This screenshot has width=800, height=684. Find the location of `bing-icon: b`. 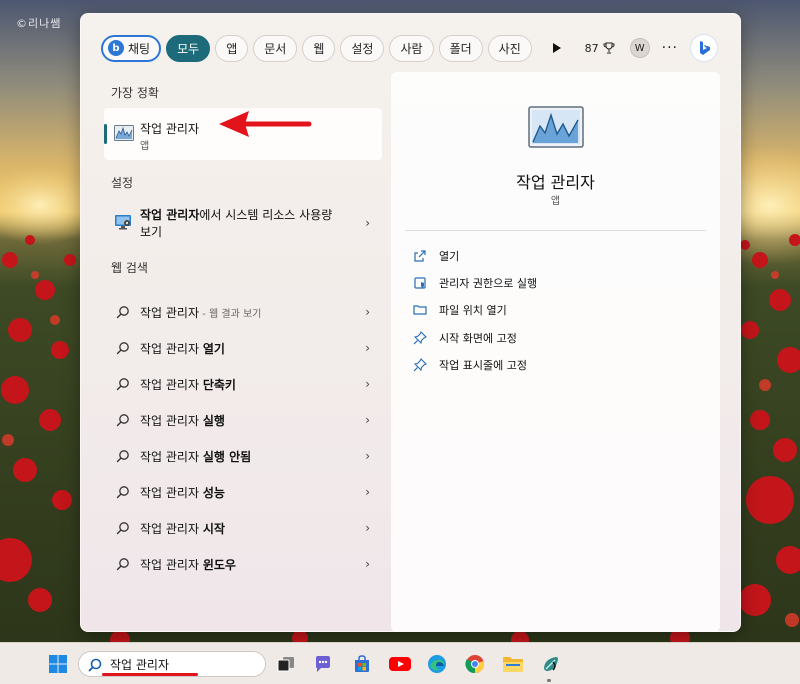

bing-icon: b is located at coordinates (116, 48).